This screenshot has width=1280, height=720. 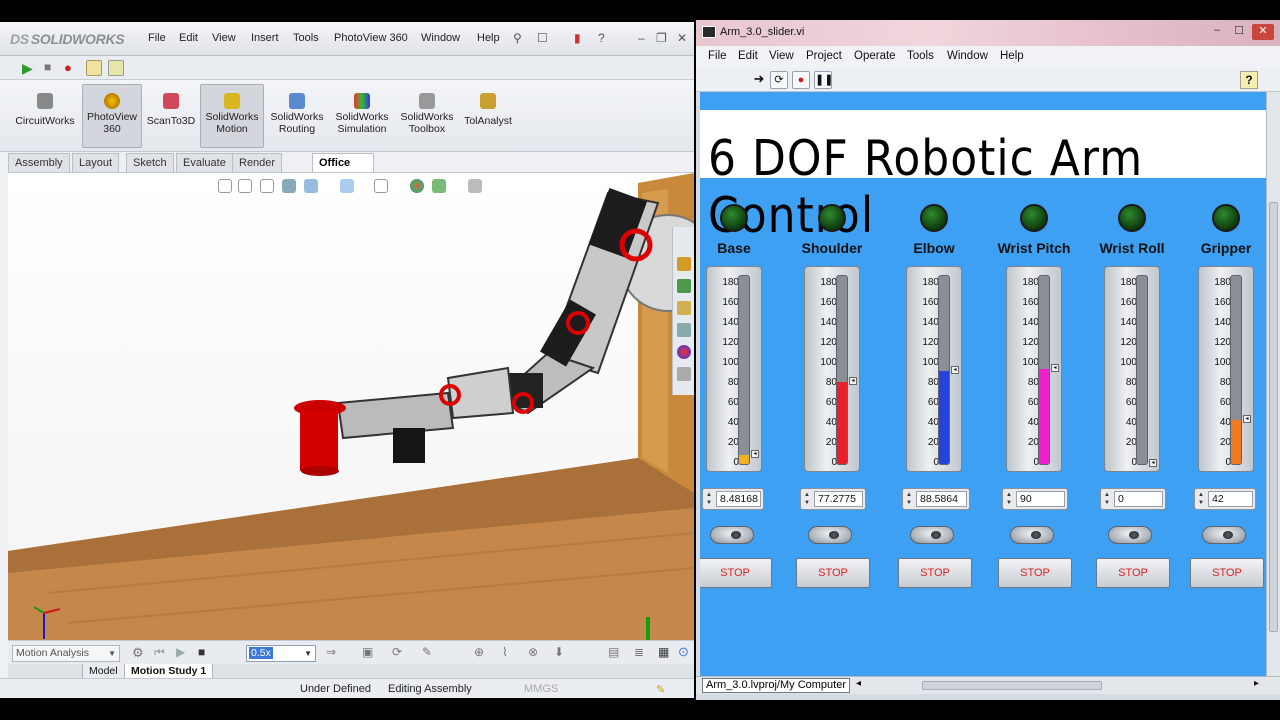 I want to click on lv-menu-tools: Tools, so click(x=920, y=56).